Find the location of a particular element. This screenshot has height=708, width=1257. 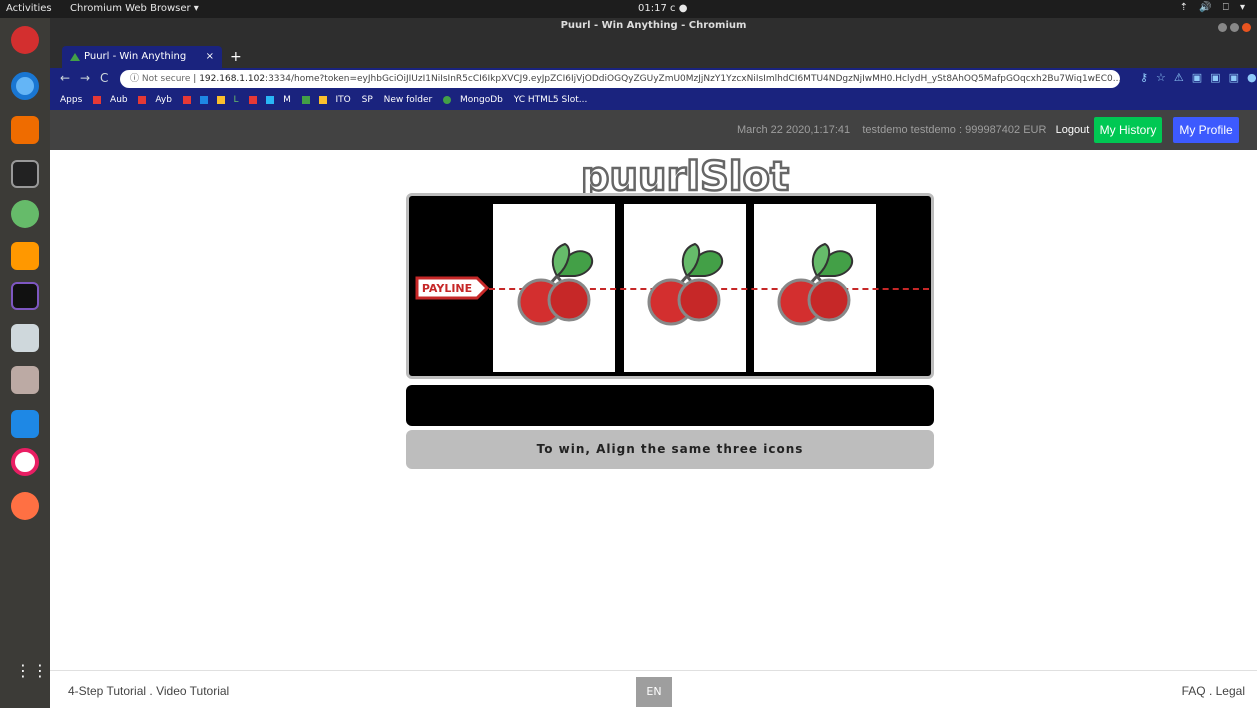

slot-machine: PAYLINE is located at coordinates (670, 286).